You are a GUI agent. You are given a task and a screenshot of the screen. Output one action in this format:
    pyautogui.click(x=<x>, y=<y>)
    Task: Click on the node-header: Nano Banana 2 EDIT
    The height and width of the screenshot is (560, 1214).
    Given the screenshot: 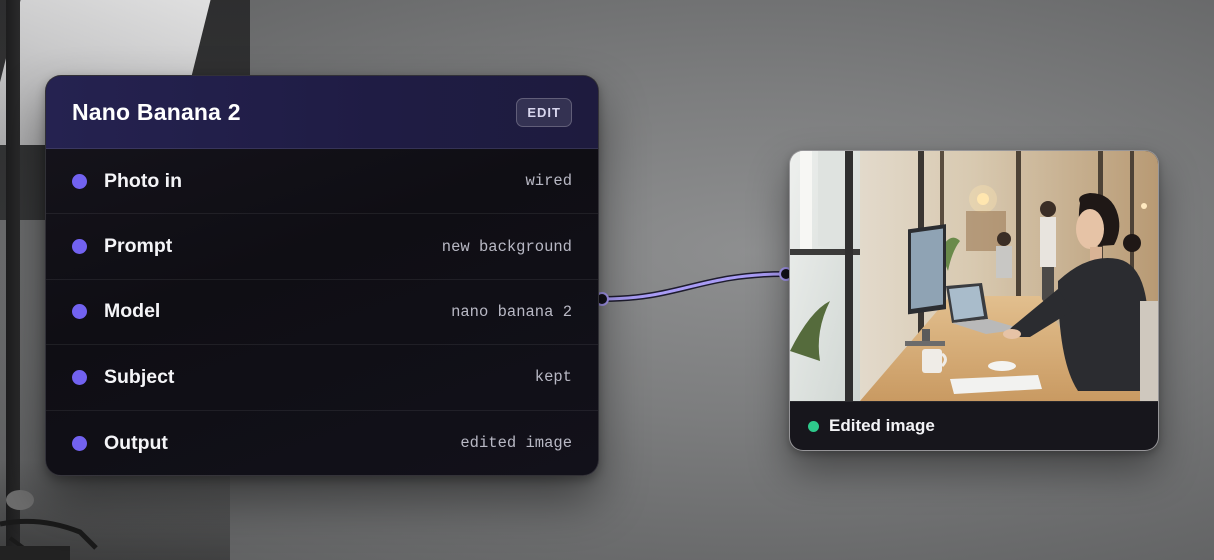 What is the action you would take?
    pyautogui.click(x=322, y=112)
    